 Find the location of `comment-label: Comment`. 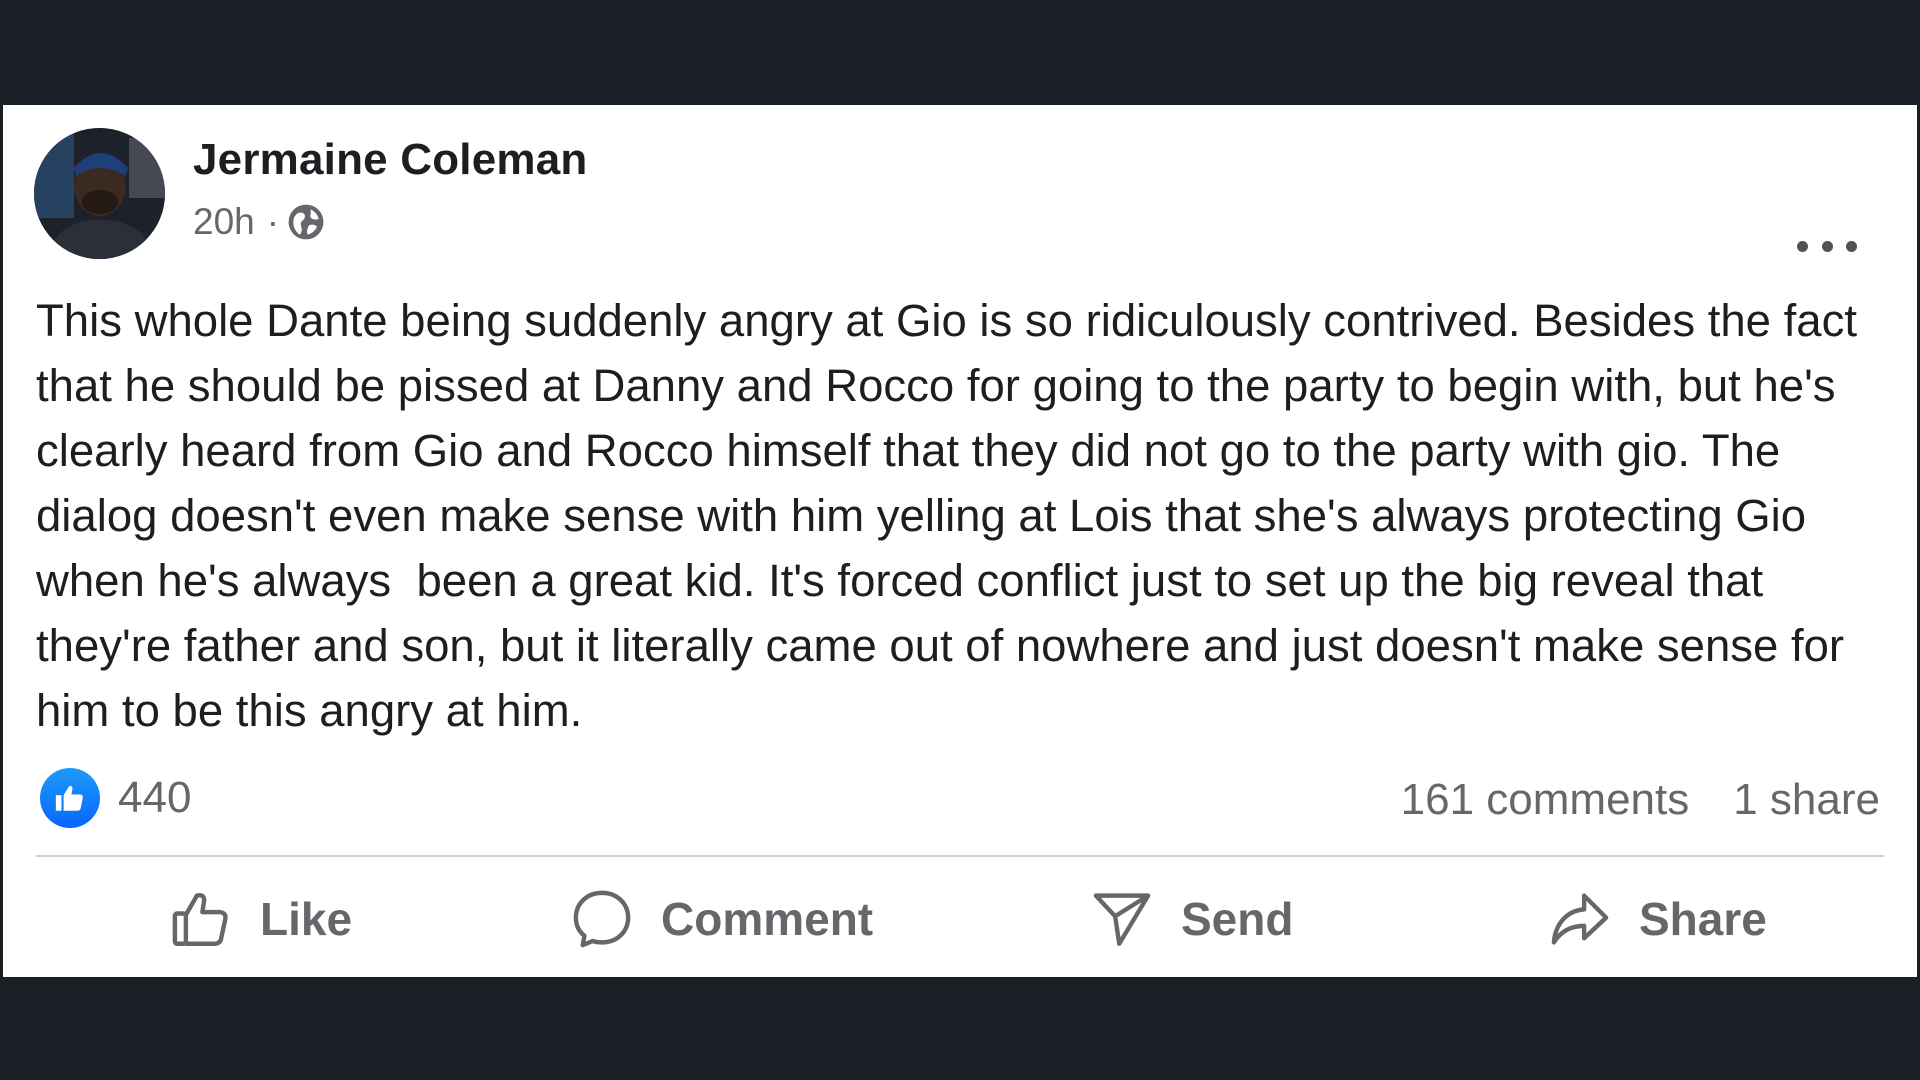

comment-label: Comment is located at coordinates (767, 918).